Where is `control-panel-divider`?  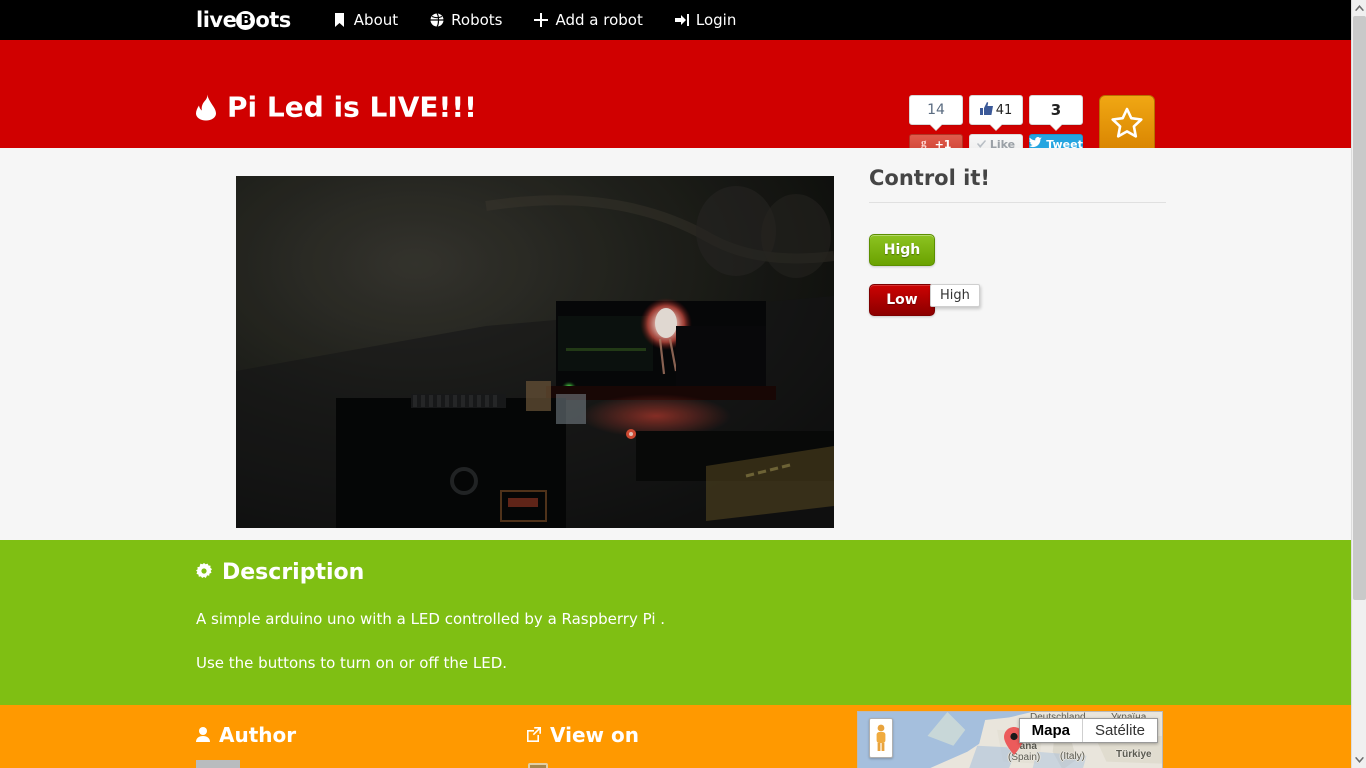
control-panel-divider is located at coordinates (1017, 202).